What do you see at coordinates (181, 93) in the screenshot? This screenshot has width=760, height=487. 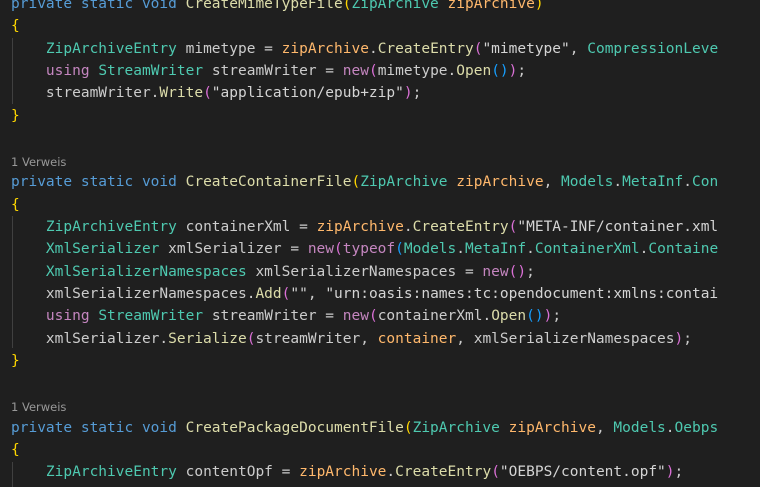 I see `code-token: Write` at bounding box center [181, 93].